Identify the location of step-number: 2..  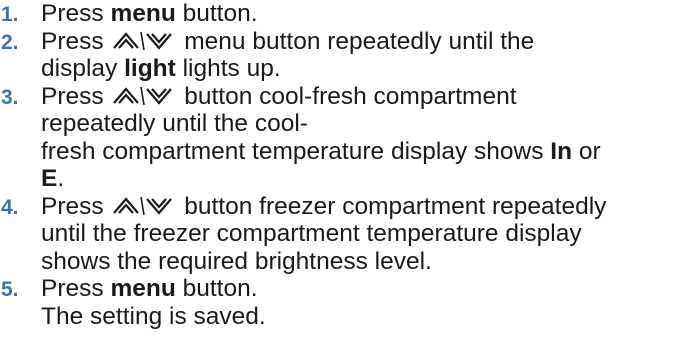
(10, 42).